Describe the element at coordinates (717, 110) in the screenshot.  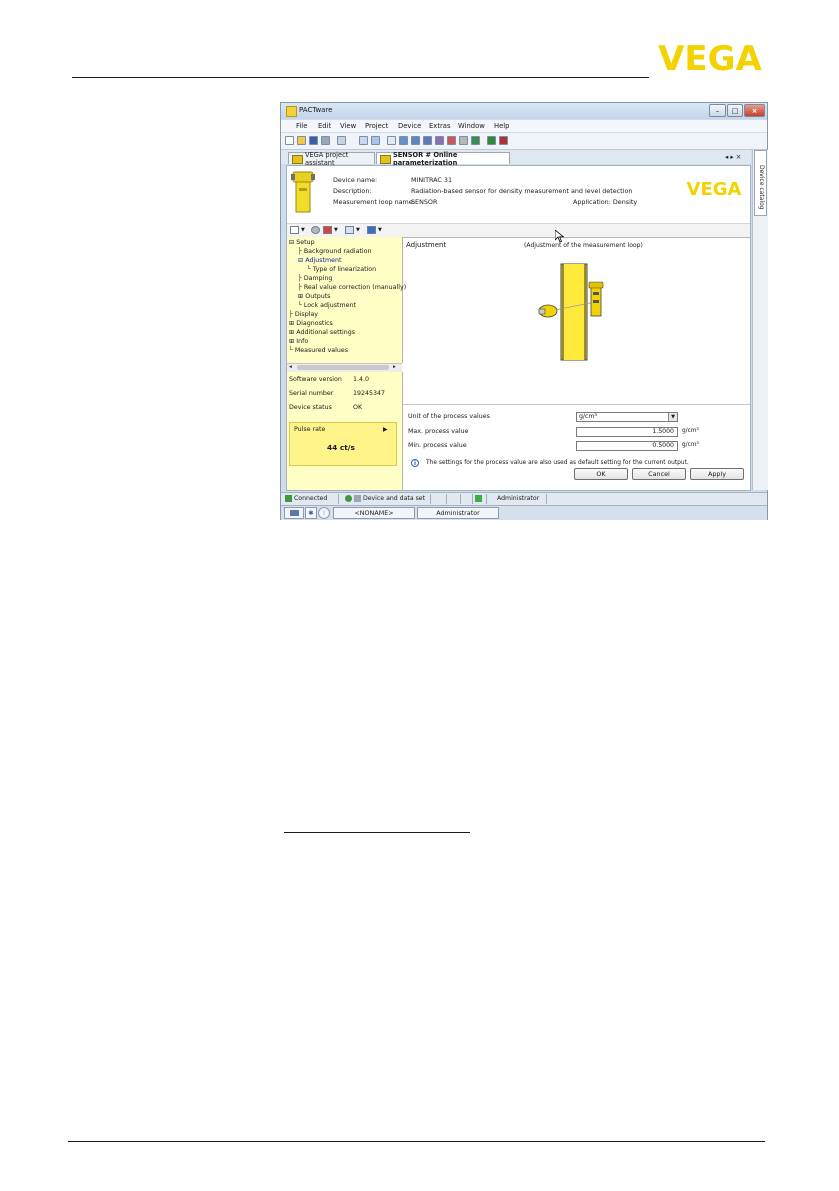
I see `minimize-button: –` at that location.